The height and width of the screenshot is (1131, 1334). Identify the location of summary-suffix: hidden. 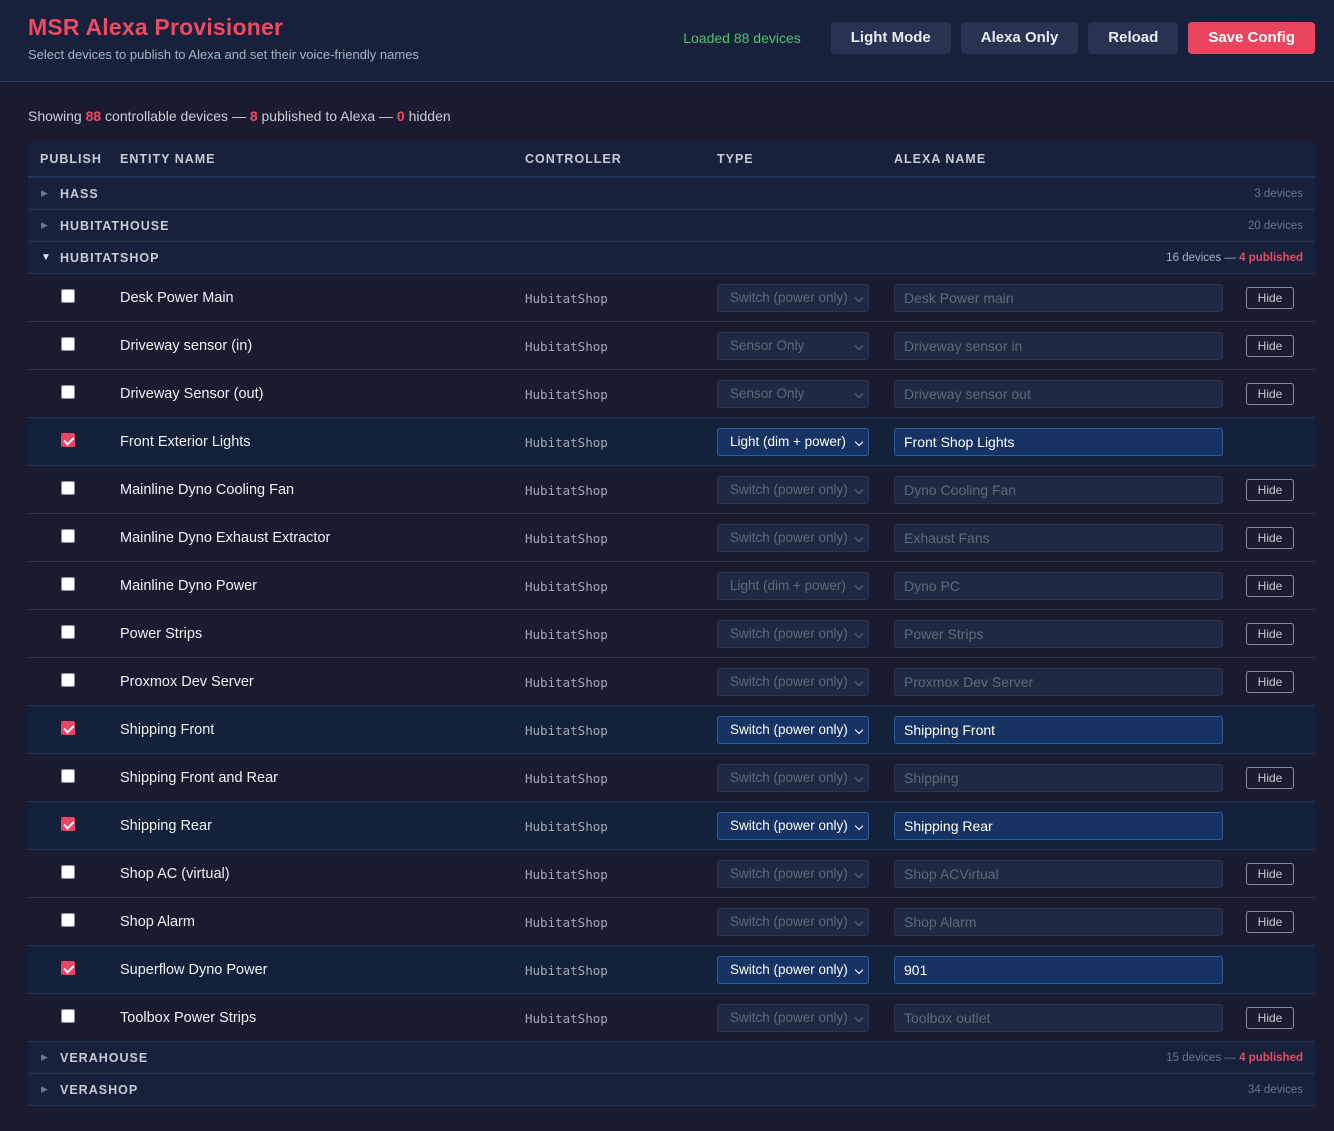
(427, 116).